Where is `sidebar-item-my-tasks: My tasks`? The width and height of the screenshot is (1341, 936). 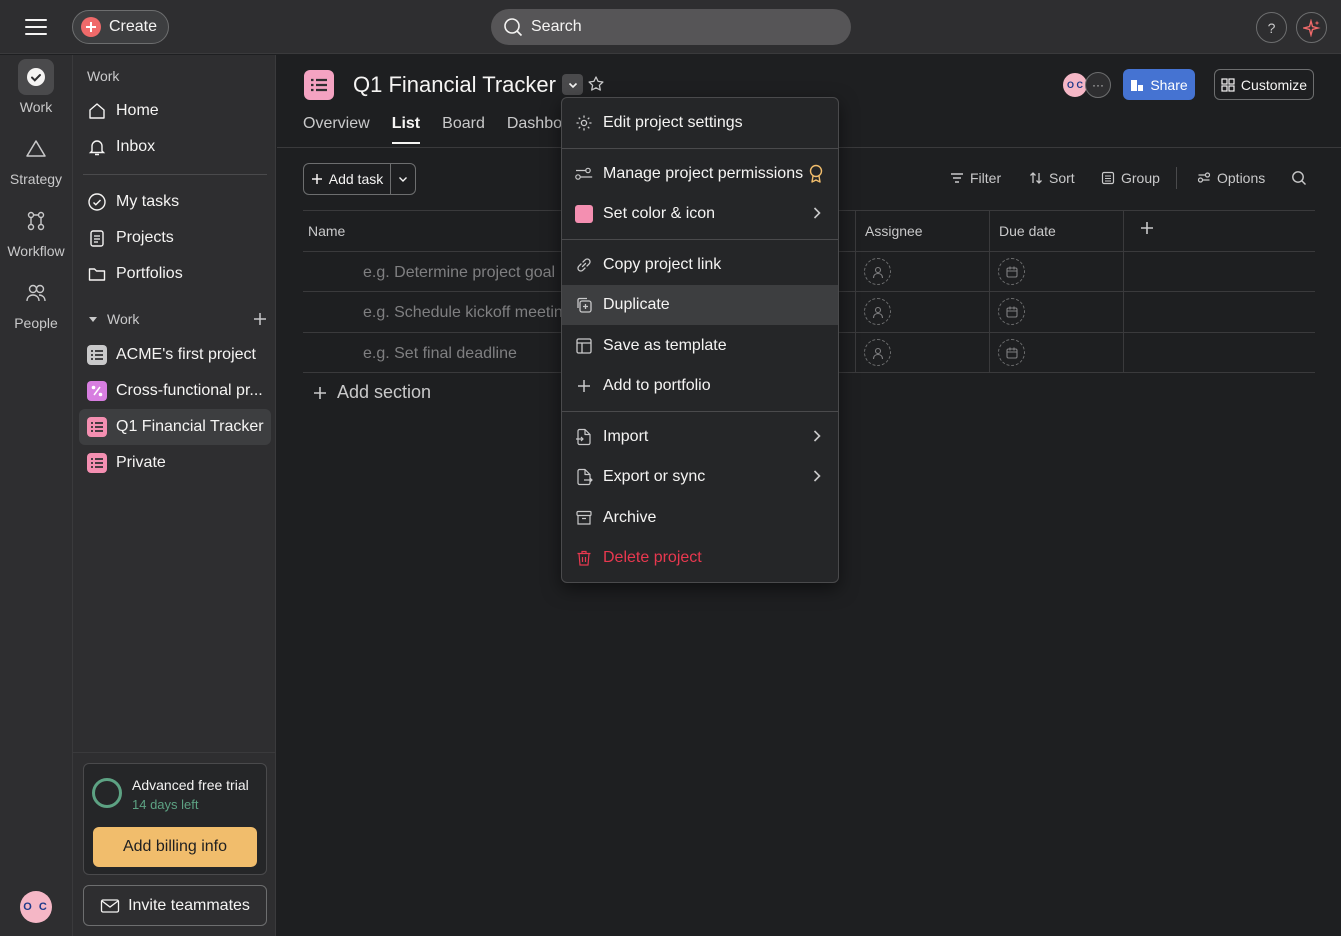
sidebar-item-my-tasks: My tasks is located at coordinates (175, 202).